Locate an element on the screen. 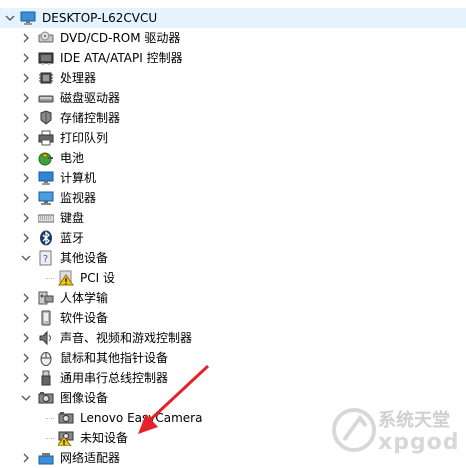 This screenshot has width=466, height=468. tree-item-label: Lenovo EasyCamera is located at coordinates (141, 418).